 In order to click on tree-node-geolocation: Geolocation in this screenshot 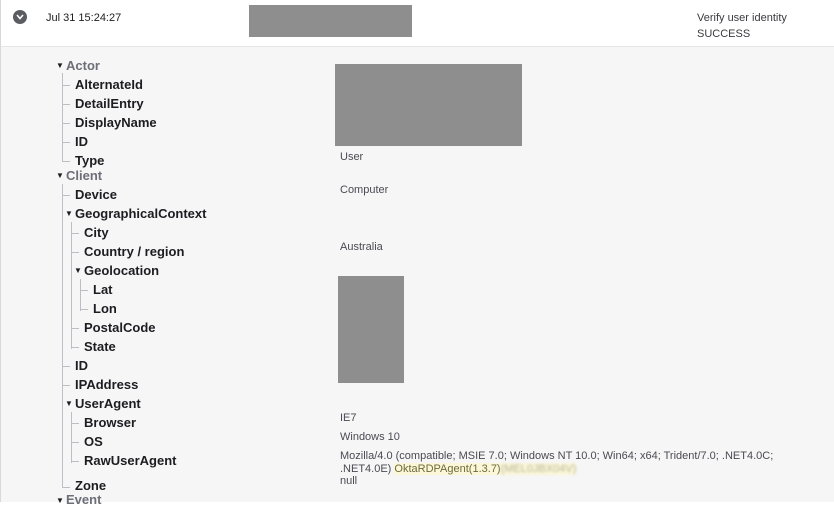, I will do `click(121, 271)`.